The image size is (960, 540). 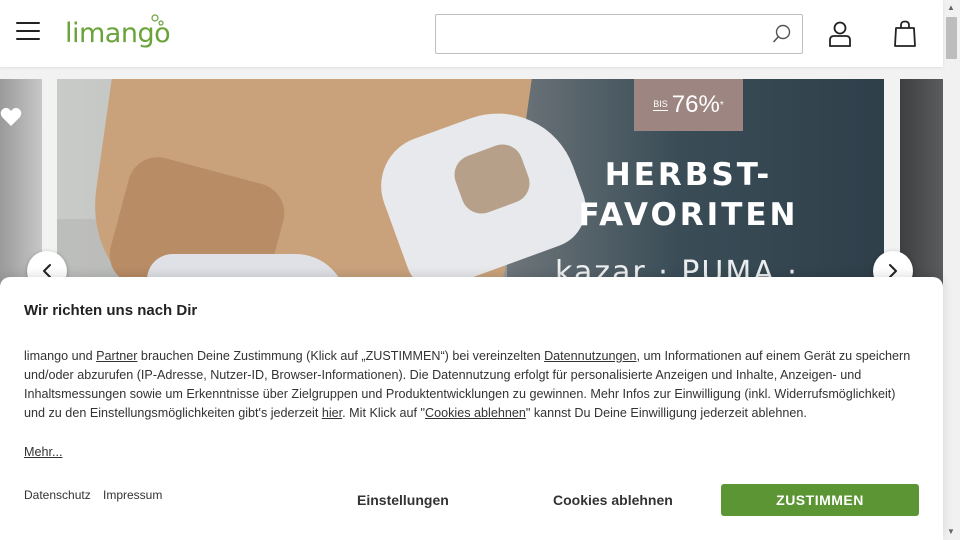 What do you see at coordinates (157, 20) in the screenshot?
I see `logo-bubbles-icon` at bounding box center [157, 20].